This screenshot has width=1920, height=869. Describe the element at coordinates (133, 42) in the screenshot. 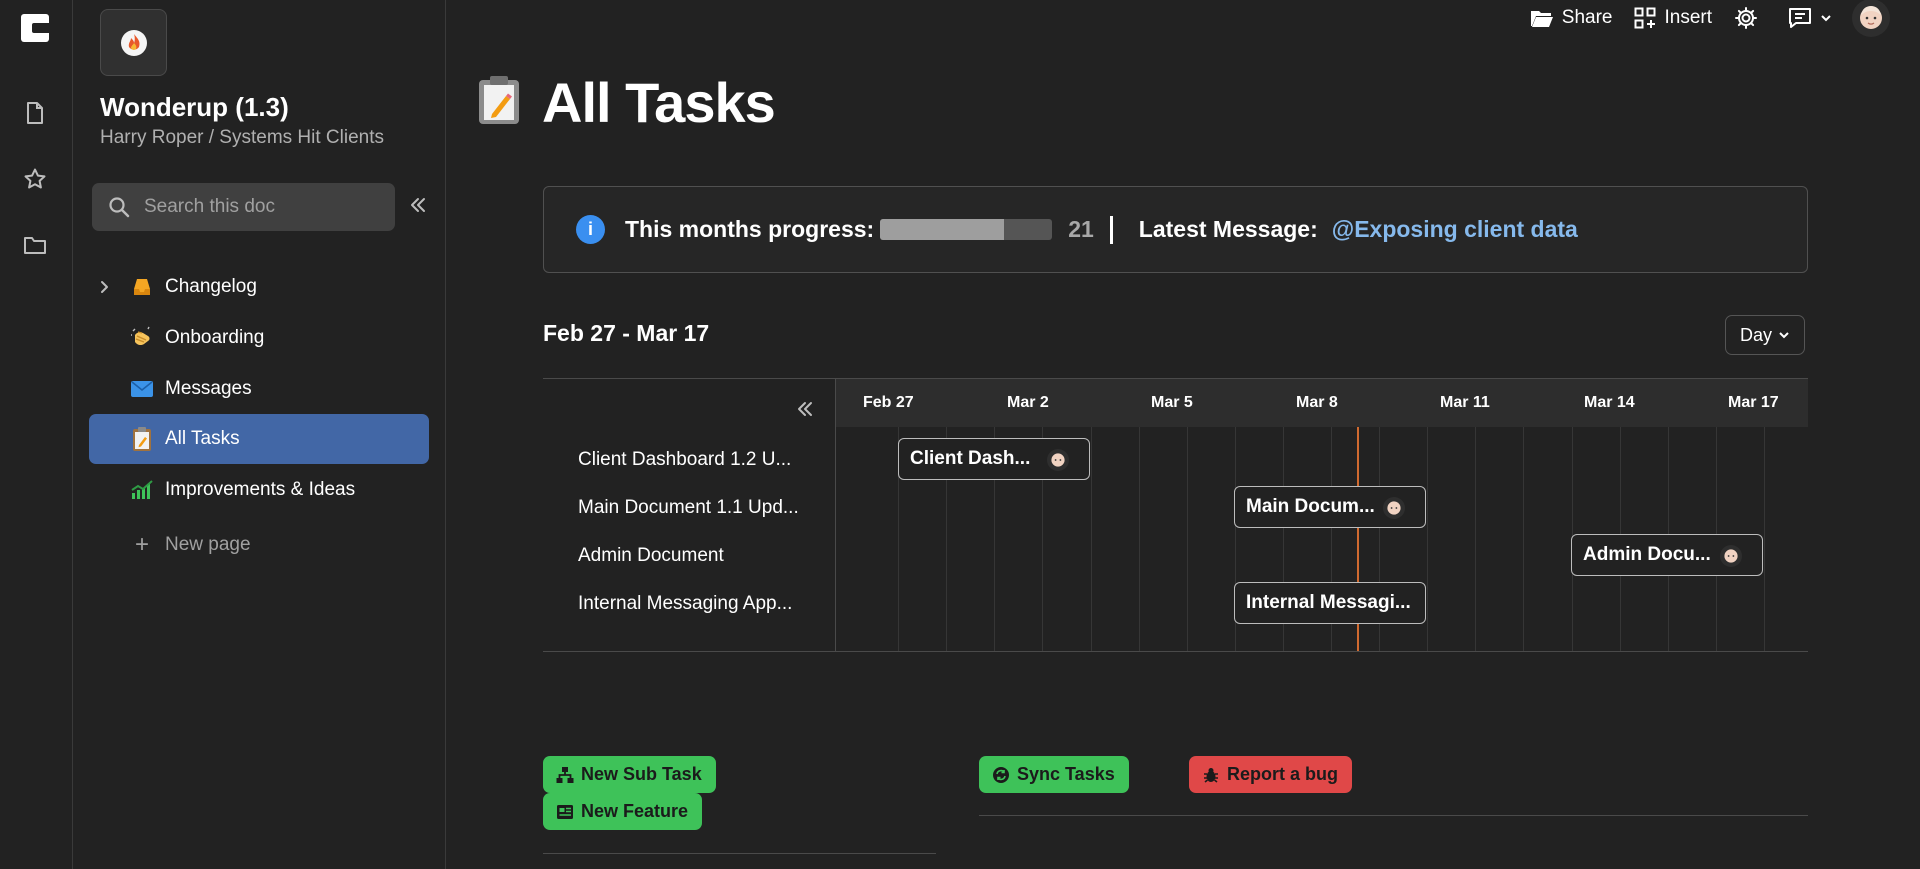

I see `doc-logo-icon` at that location.